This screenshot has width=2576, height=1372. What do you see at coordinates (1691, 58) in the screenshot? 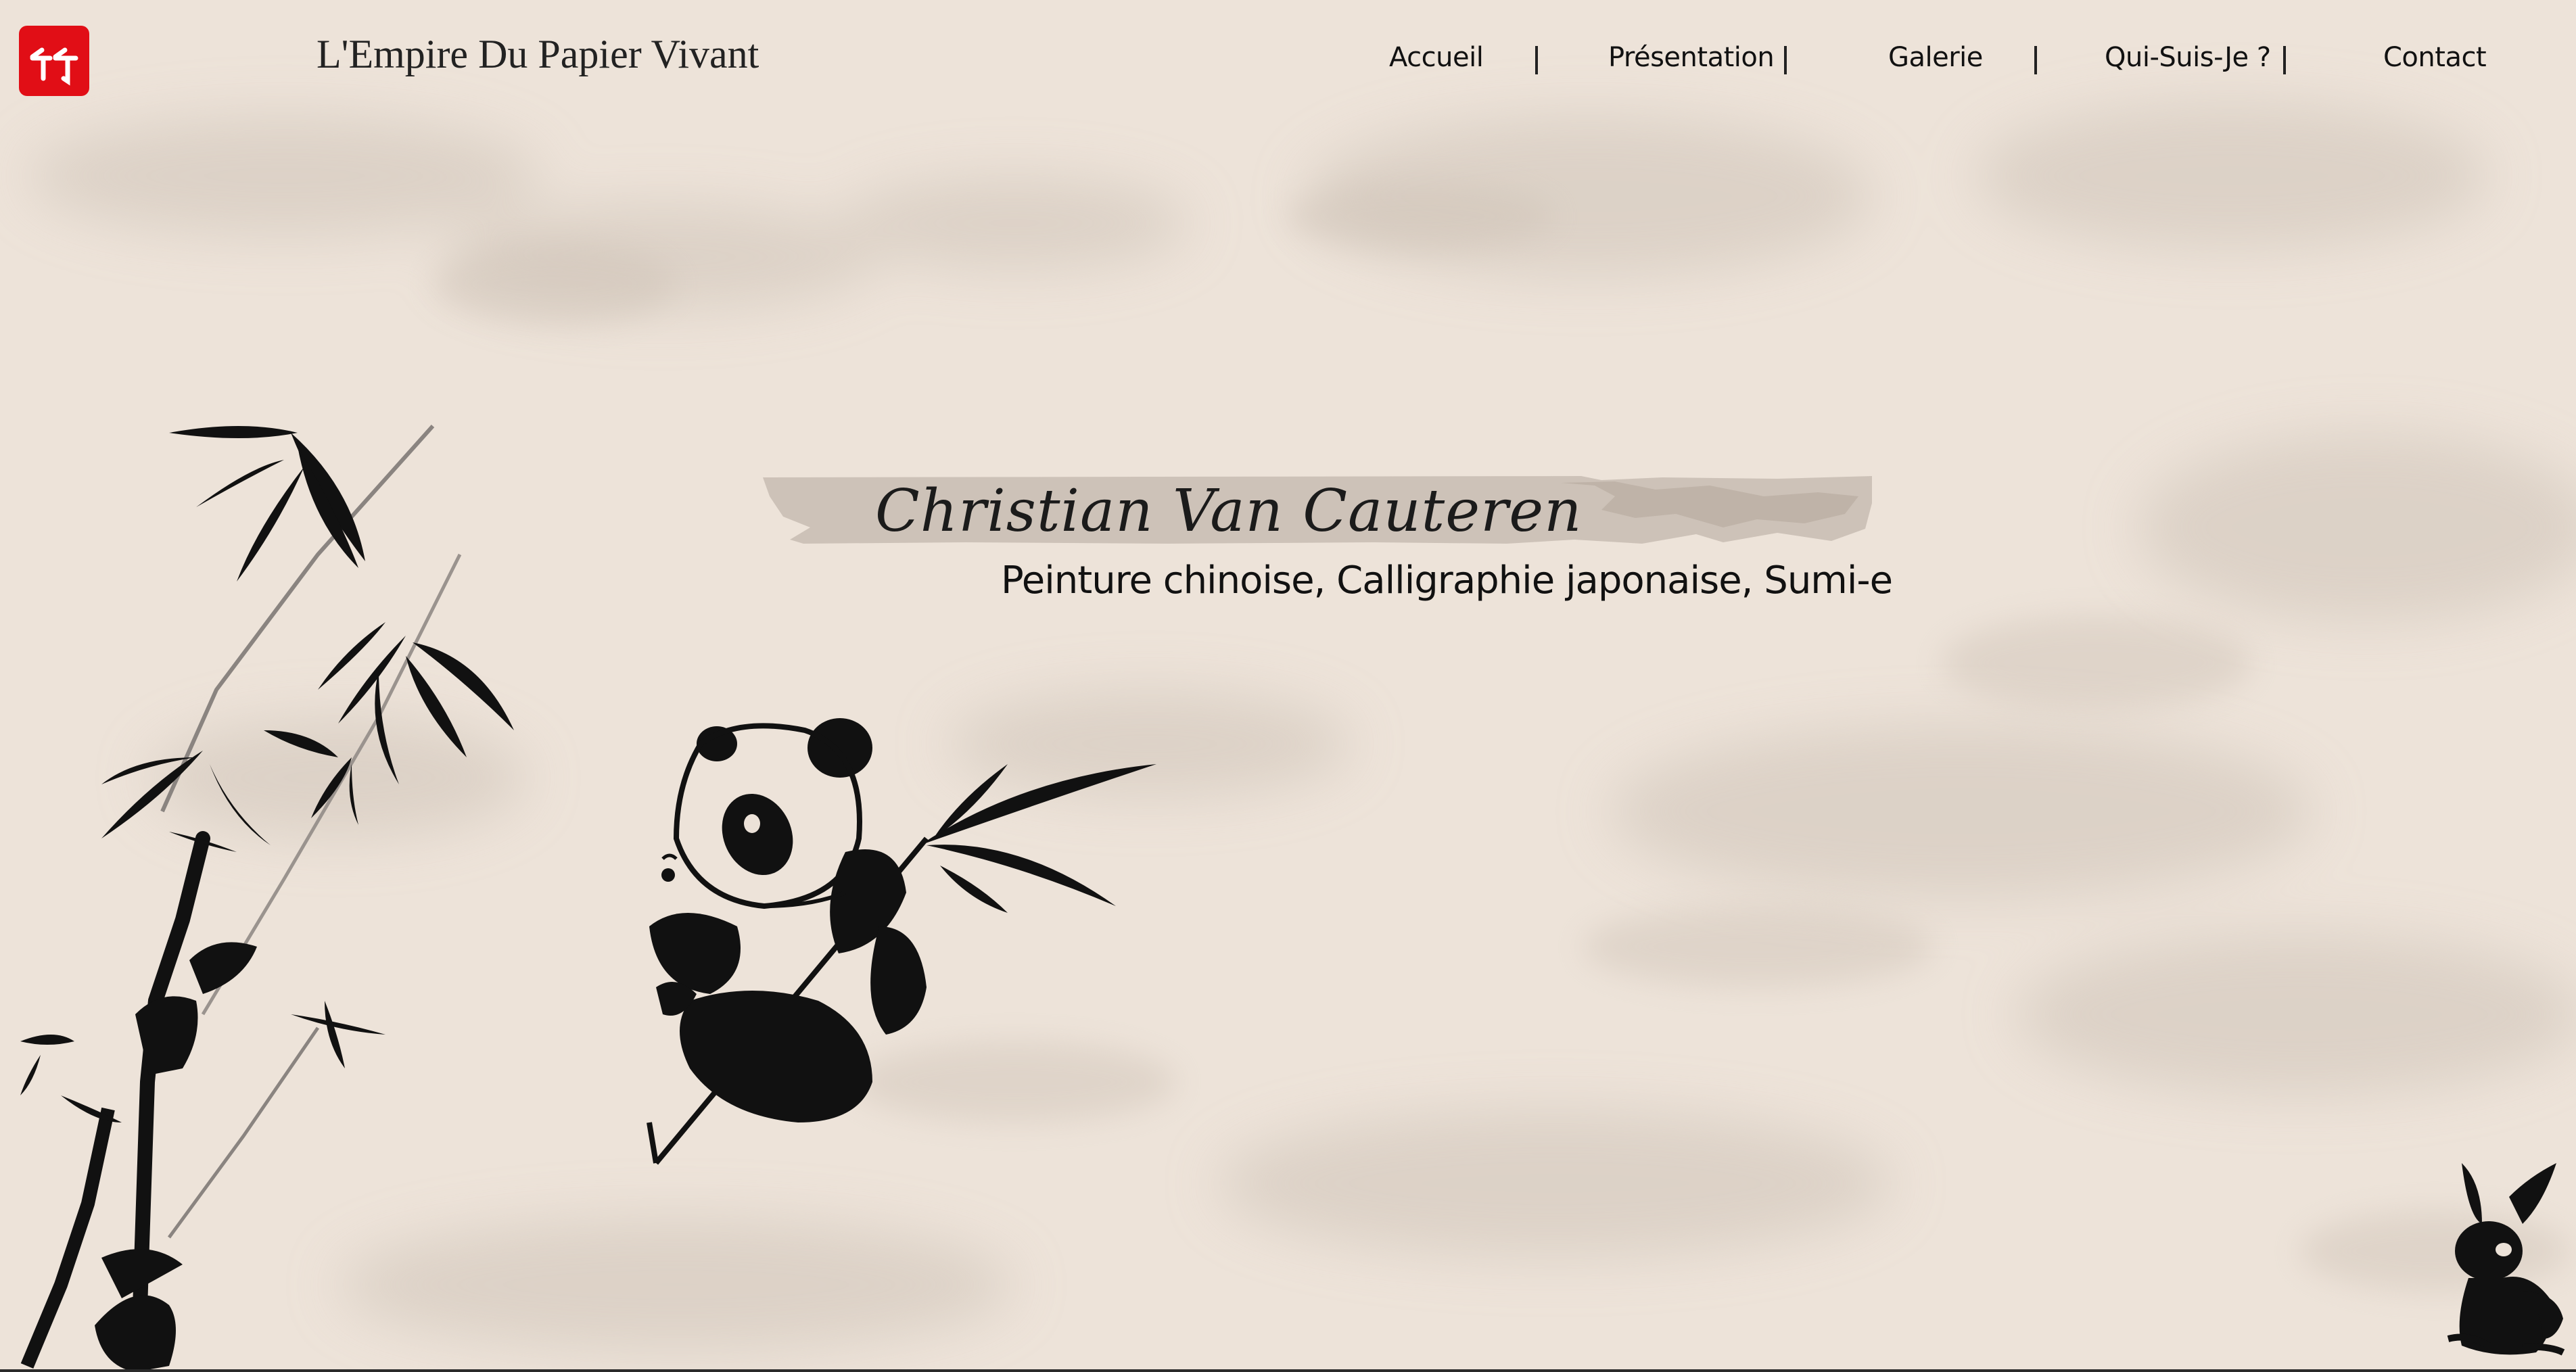
I see `nav-item-presentation: Présentation` at bounding box center [1691, 58].